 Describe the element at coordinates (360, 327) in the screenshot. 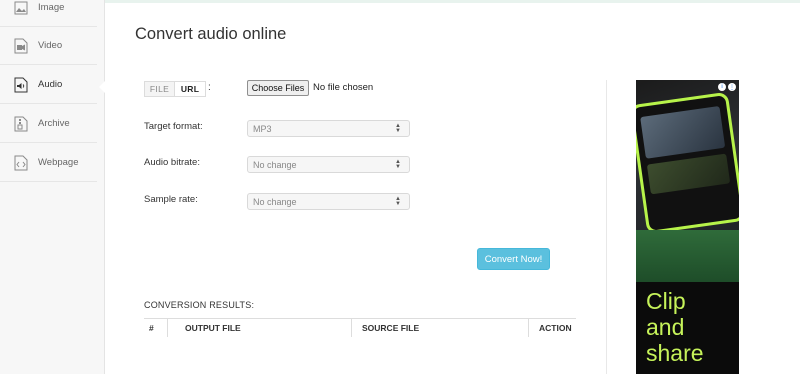

I see `results-table-header: # OUTPUT FILE SOURCE FILE ACTION` at that location.